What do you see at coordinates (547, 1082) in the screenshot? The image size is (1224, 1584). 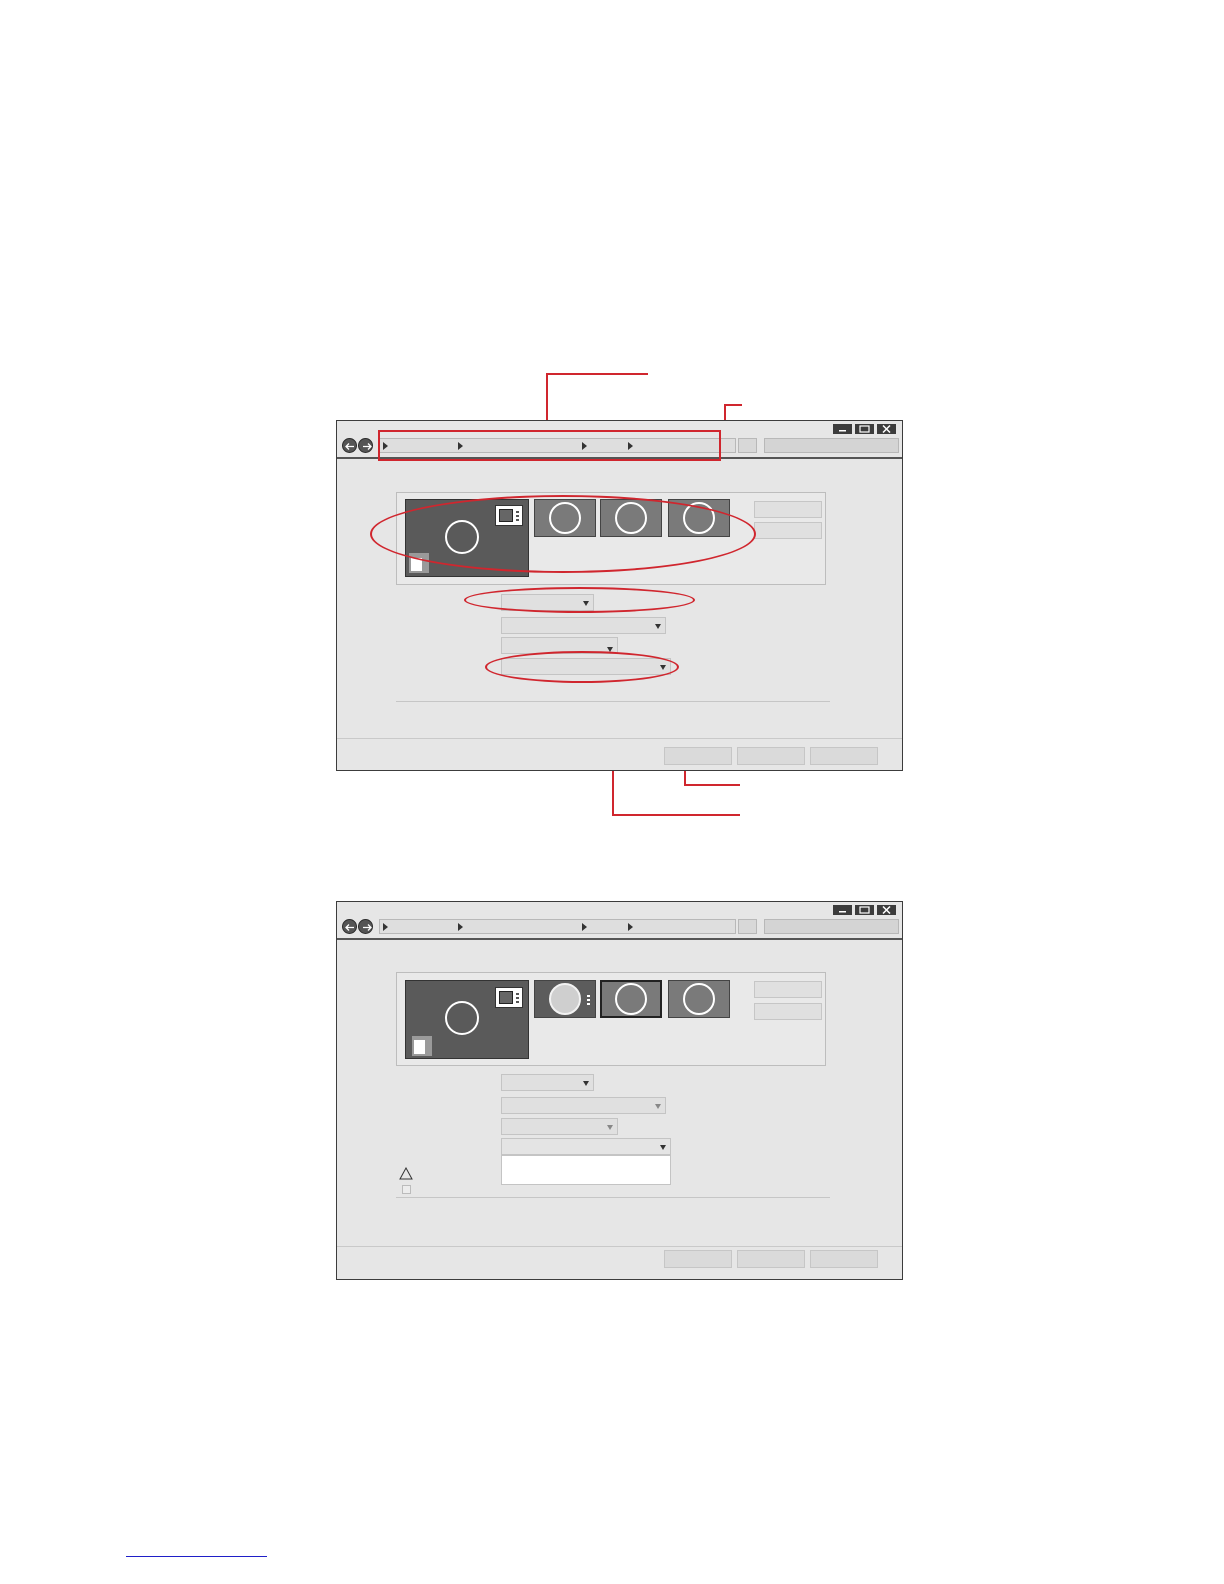 I see `dropdown-display` at bounding box center [547, 1082].